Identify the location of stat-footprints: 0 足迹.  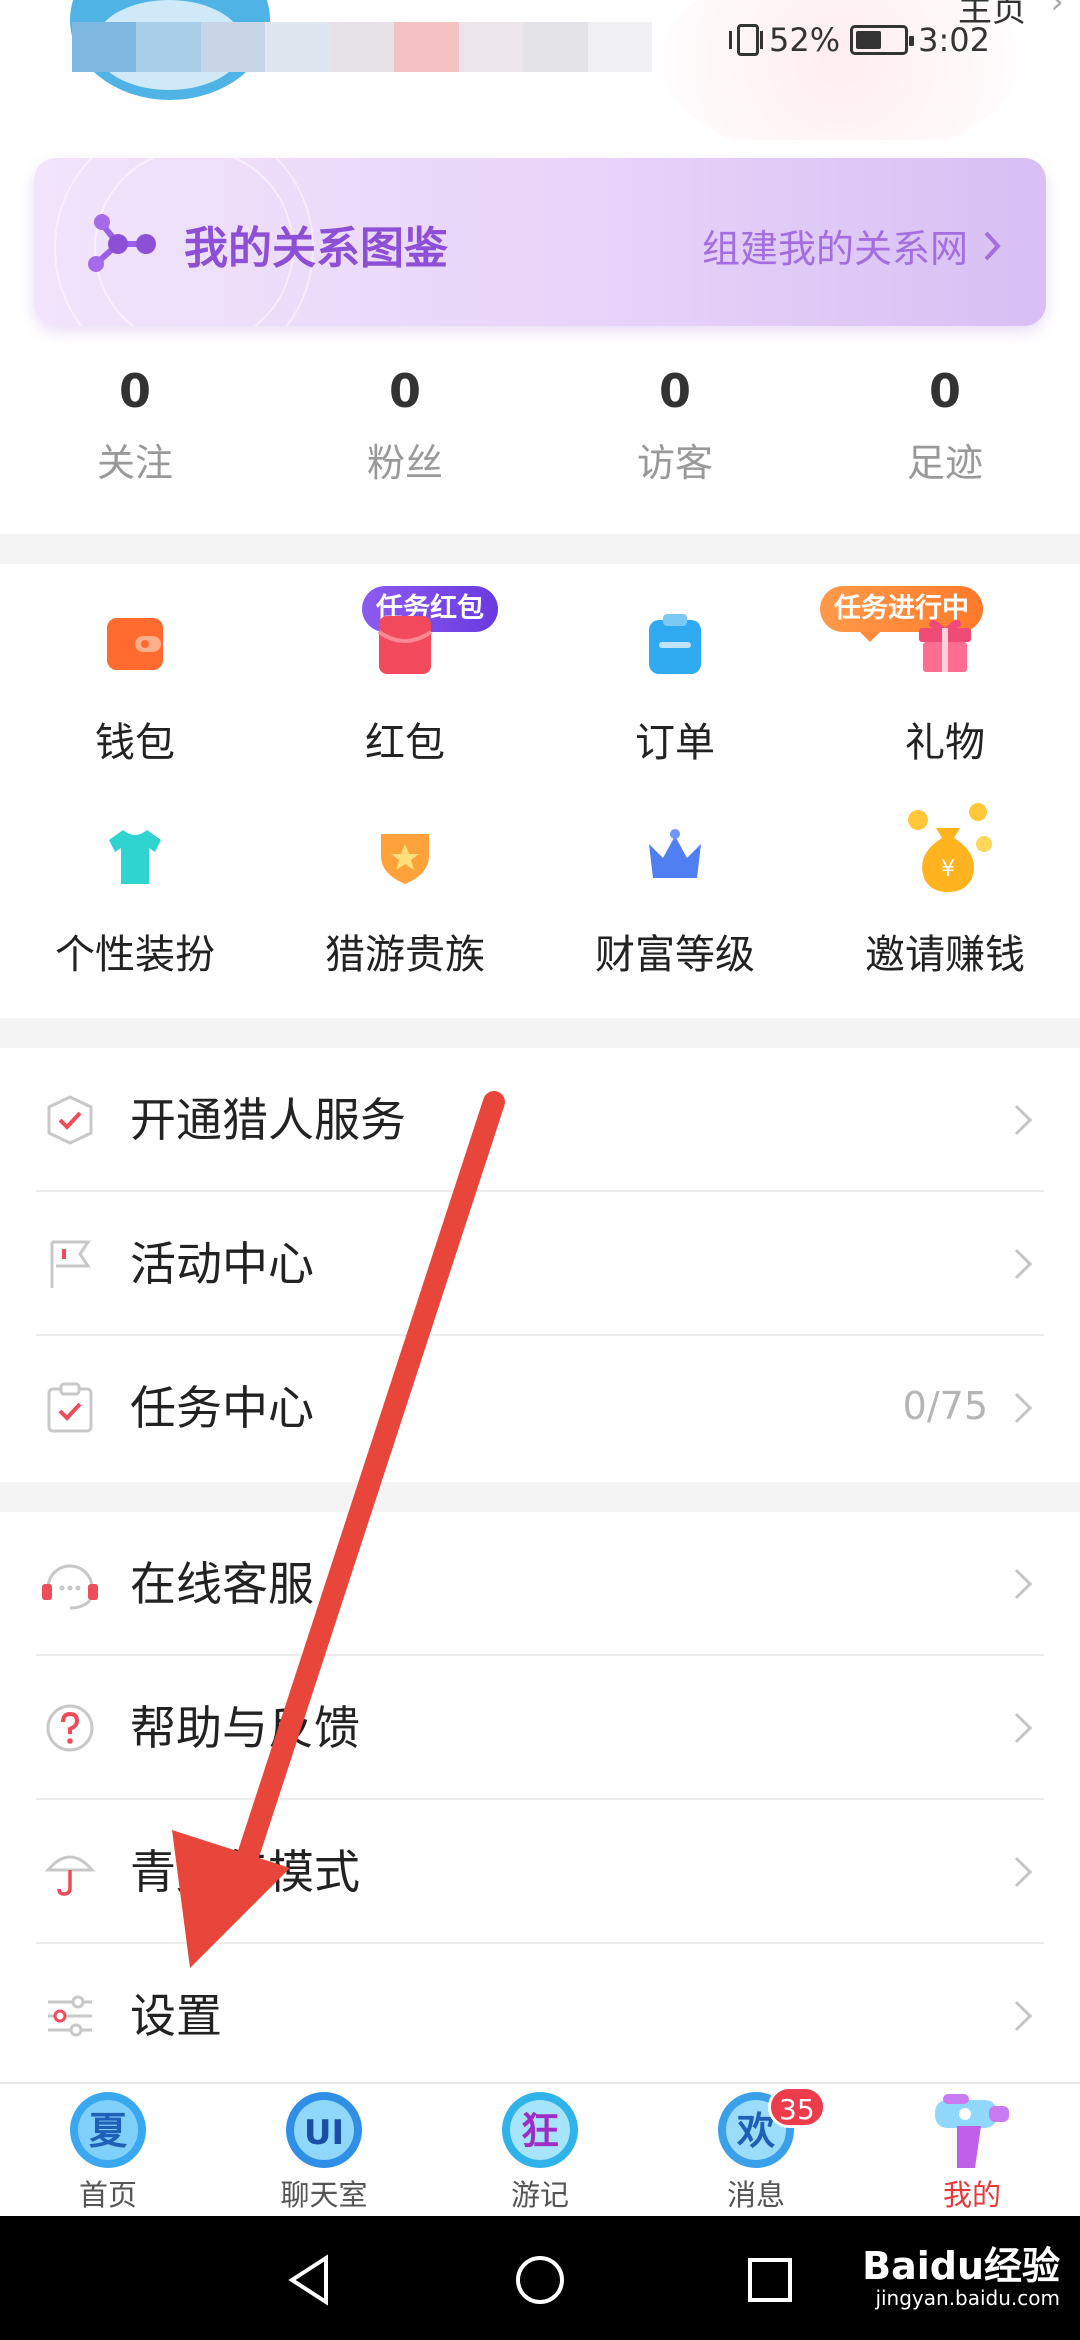
(945, 423).